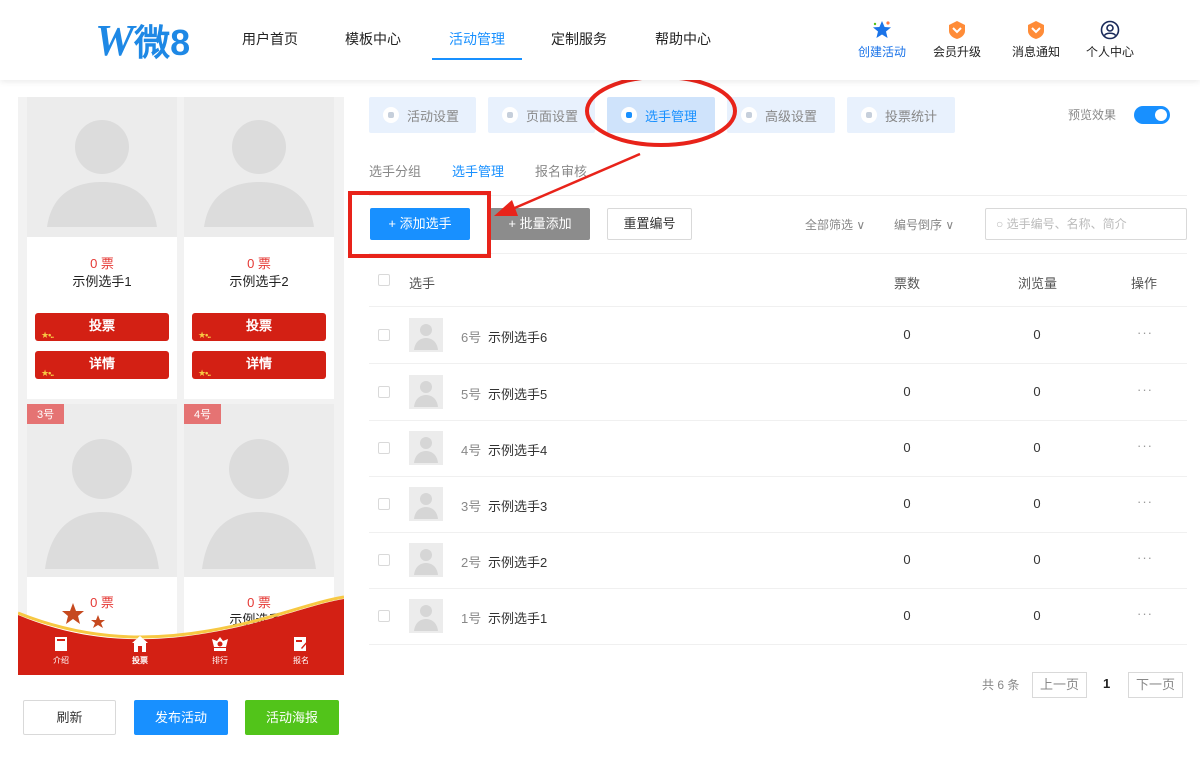 The height and width of the screenshot is (765, 1200). Describe the element at coordinates (1155, 685) in the screenshot. I see `next-page-button: 下一页` at that location.